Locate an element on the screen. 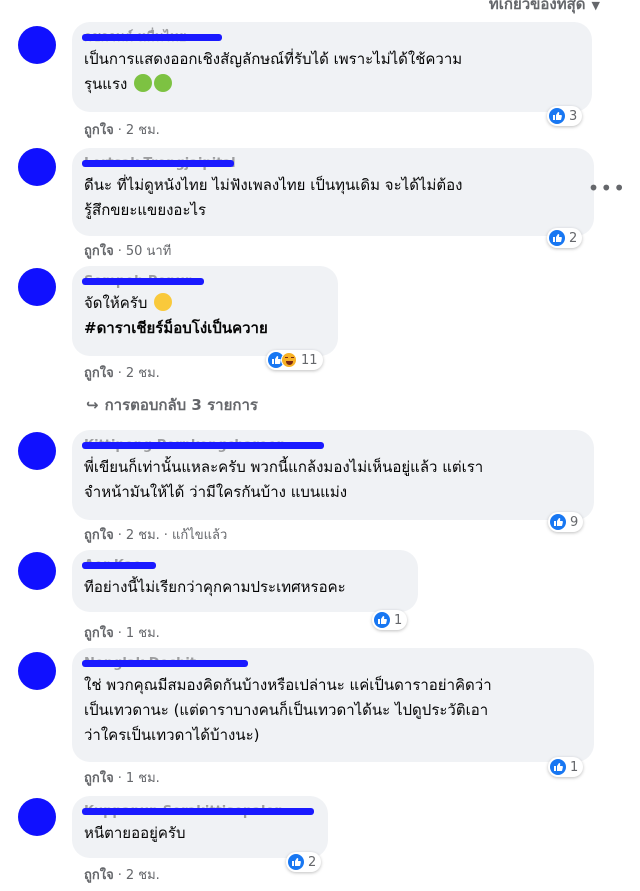 The height and width of the screenshot is (891, 640). comment-author: กชกานต์ หมื่นไทย is located at coordinates (331, 38).